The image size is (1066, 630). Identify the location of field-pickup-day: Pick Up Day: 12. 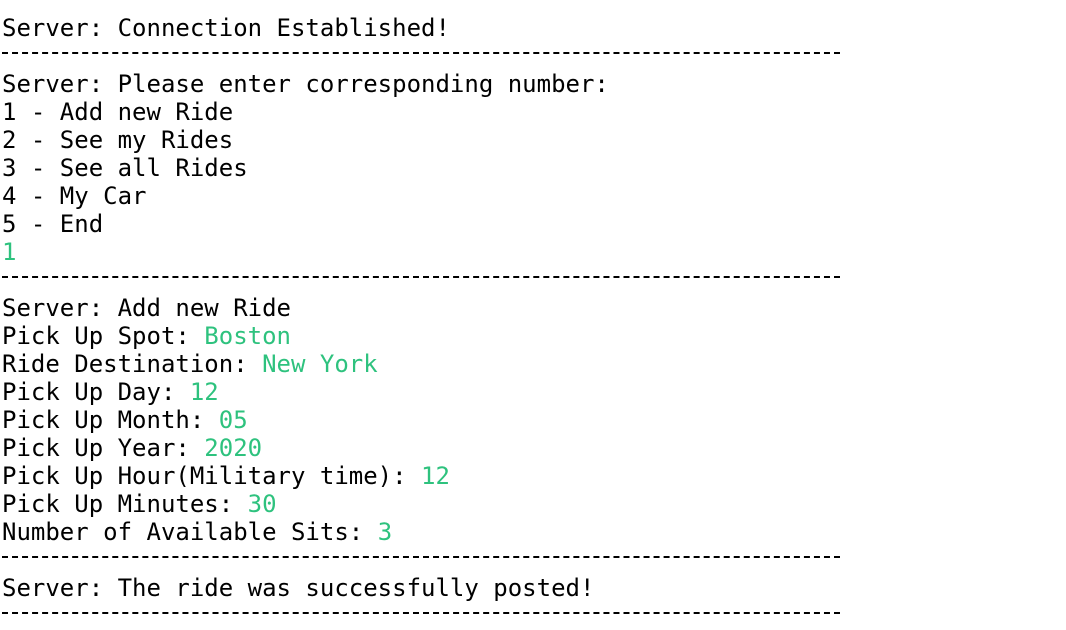
(533, 392).